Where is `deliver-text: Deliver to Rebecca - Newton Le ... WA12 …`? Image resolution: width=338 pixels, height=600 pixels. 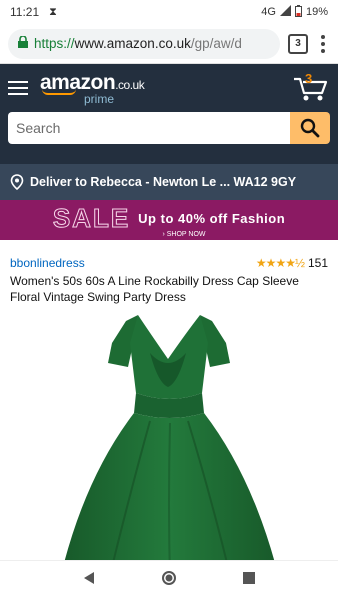
deliver-text: Deliver to Rebecca - Newton Le ... WA12 … is located at coordinates (163, 182).